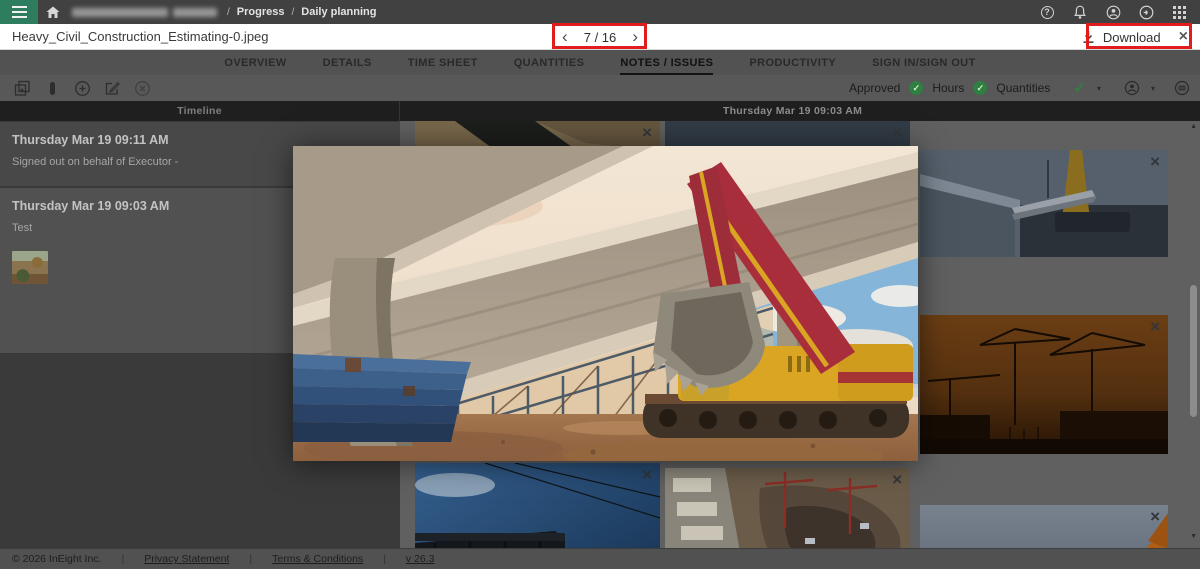  Describe the element at coordinates (90, 140) in the screenshot. I see `timeline-entry-time: Thursday Mar 19 09:11 AM` at that location.